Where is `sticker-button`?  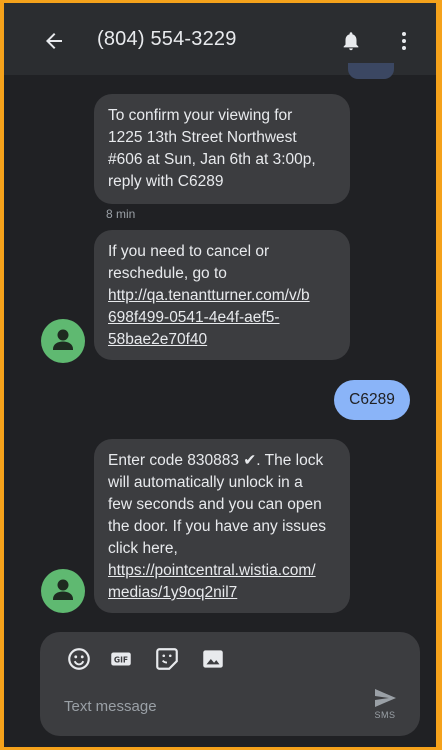 sticker-button is located at coordinates (167, 659).